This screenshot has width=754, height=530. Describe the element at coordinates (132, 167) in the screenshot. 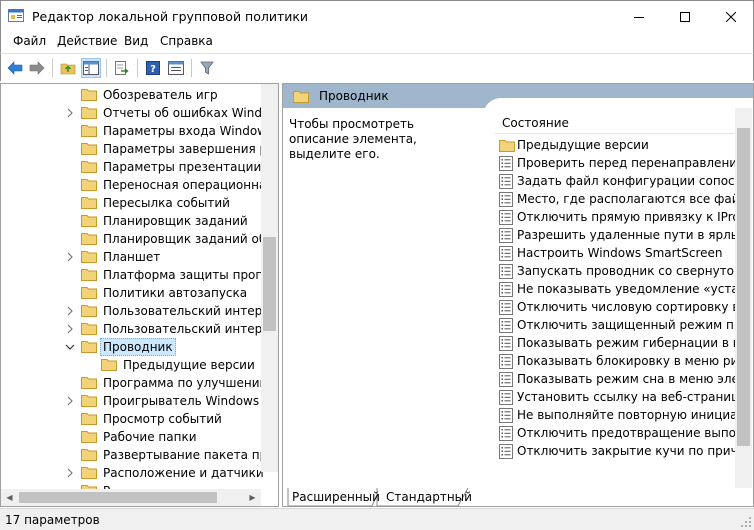

I see `tree-item: Параметры презентации` at that location.